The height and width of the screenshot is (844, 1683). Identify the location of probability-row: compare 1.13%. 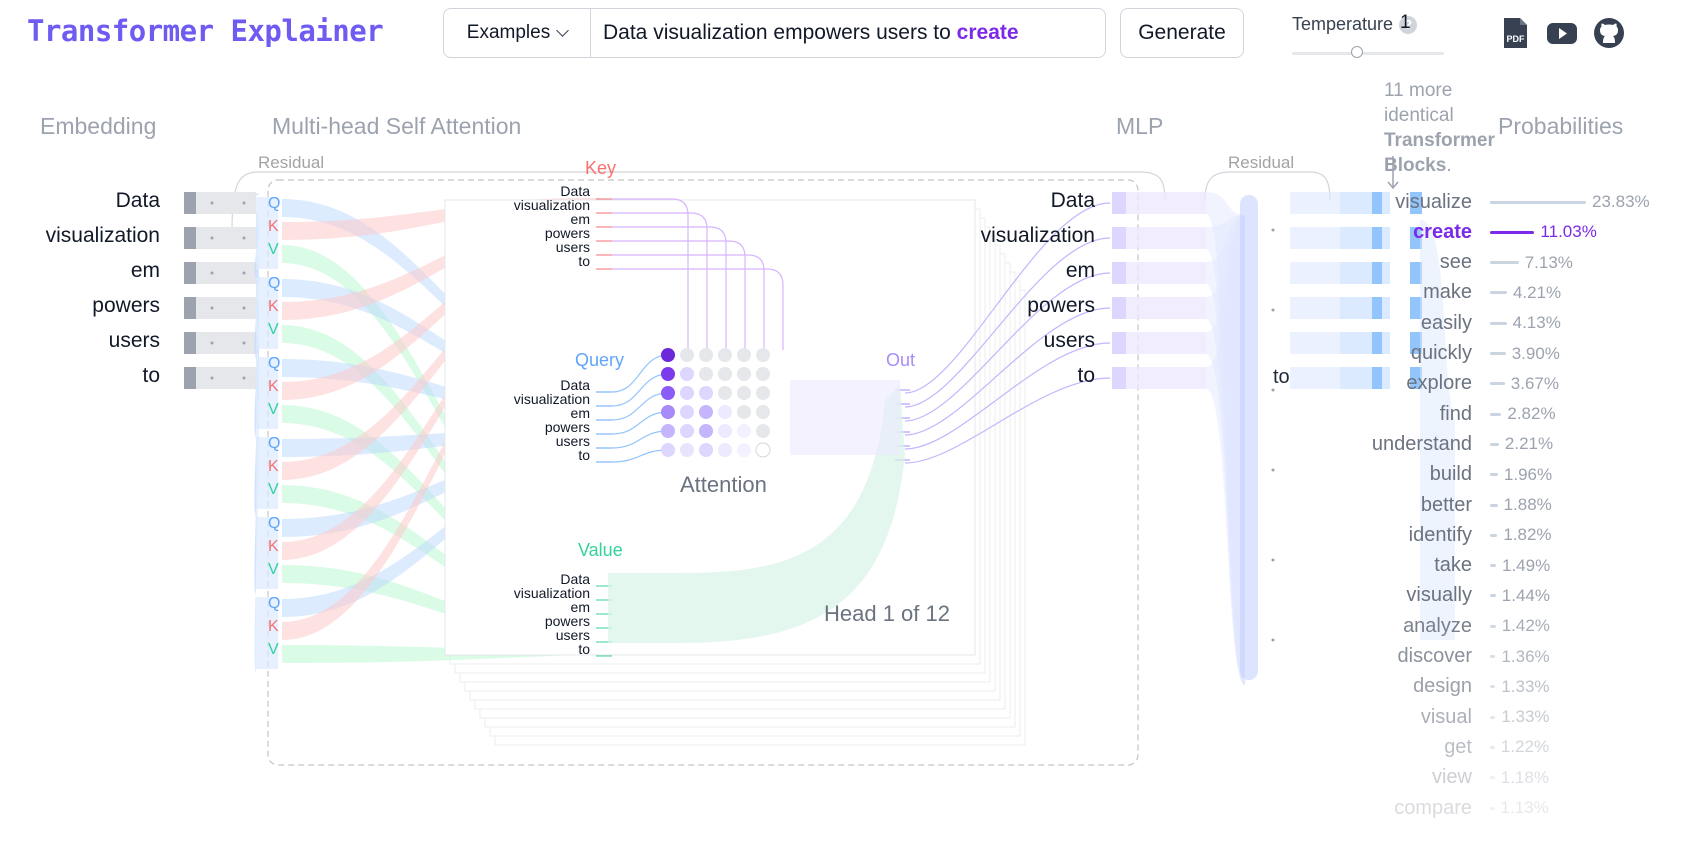
(1439, 808).